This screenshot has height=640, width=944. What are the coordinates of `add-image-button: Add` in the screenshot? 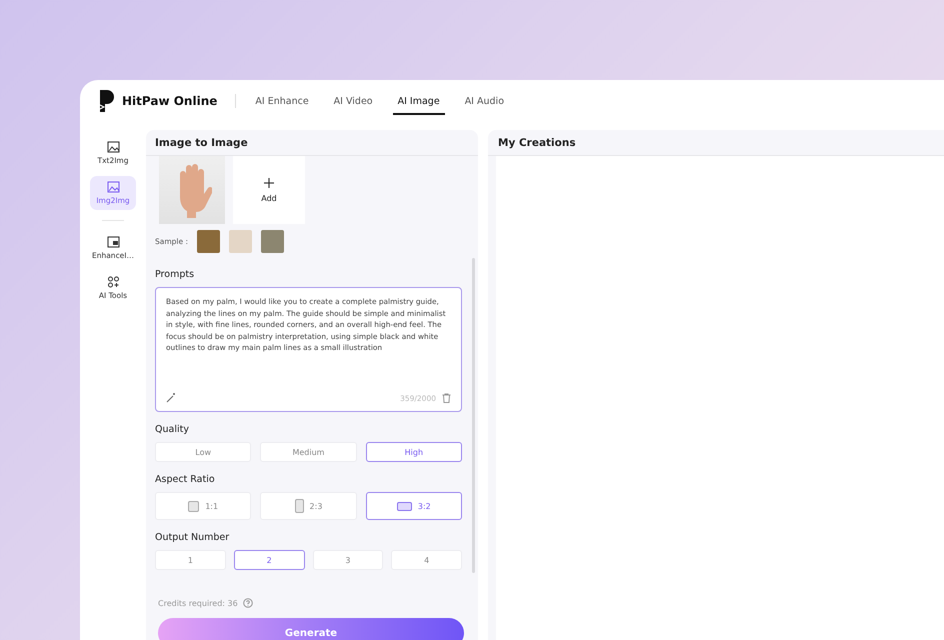 It's located at (269, 190).